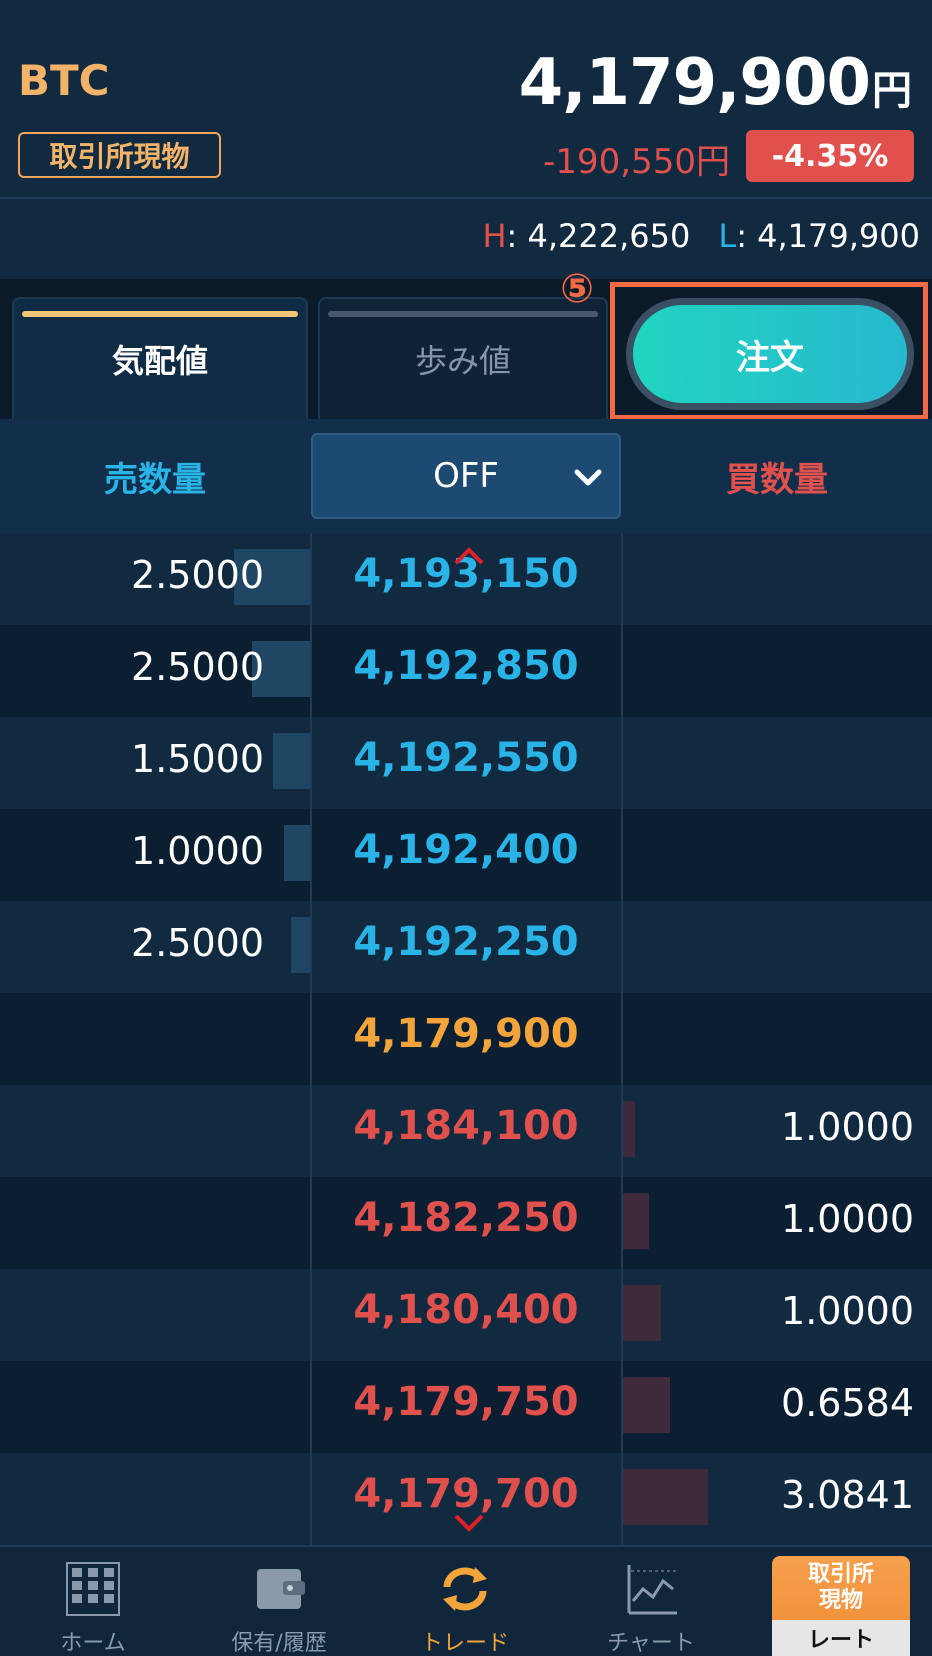  I want to click on ask-price: 4,192,250, so click(466, 942).